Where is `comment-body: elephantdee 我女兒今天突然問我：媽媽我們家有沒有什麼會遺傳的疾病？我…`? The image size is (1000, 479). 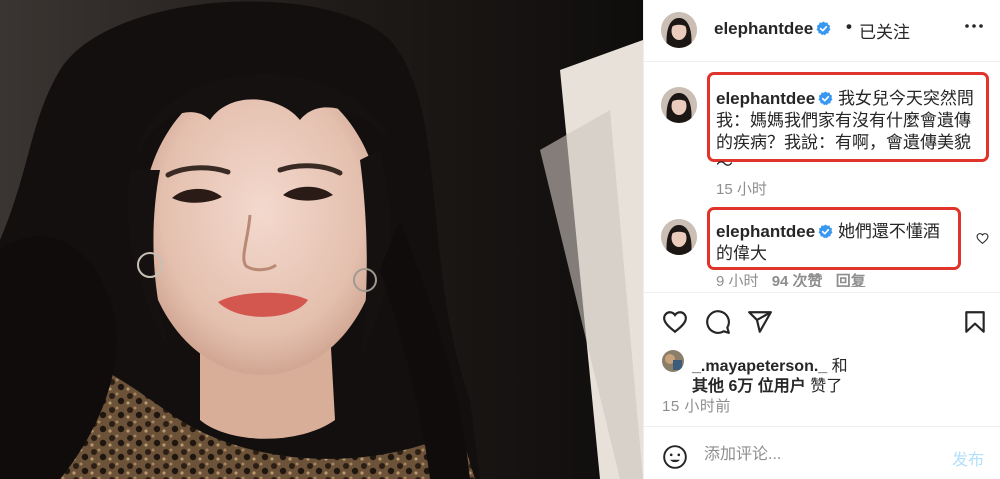
comment-body: elephantdee 我女兒今天突然問我：媽媽我們家有沒有什麼會遺傳的疾病？我… is located at coordinates (851, 132).